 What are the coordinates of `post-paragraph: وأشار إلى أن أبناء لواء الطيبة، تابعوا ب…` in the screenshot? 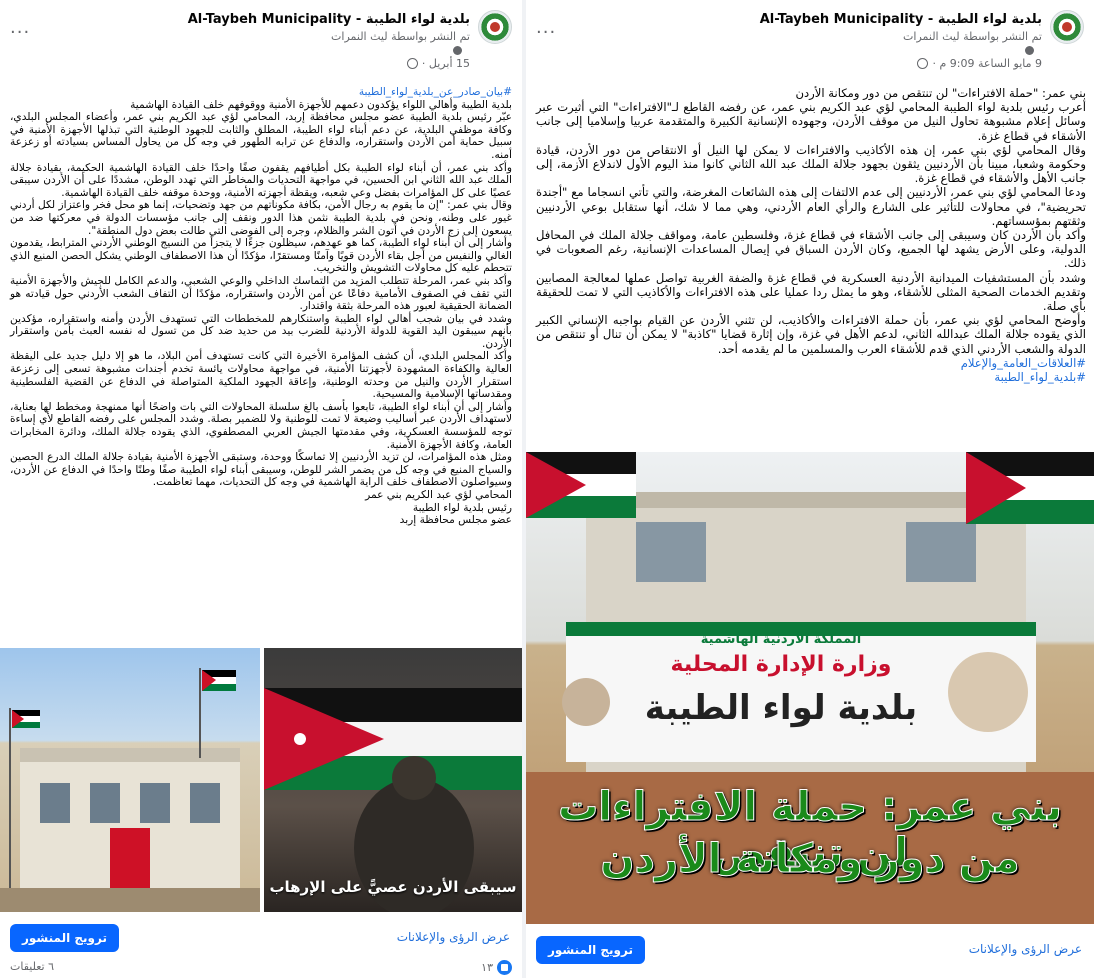 It's located at (261, 425).